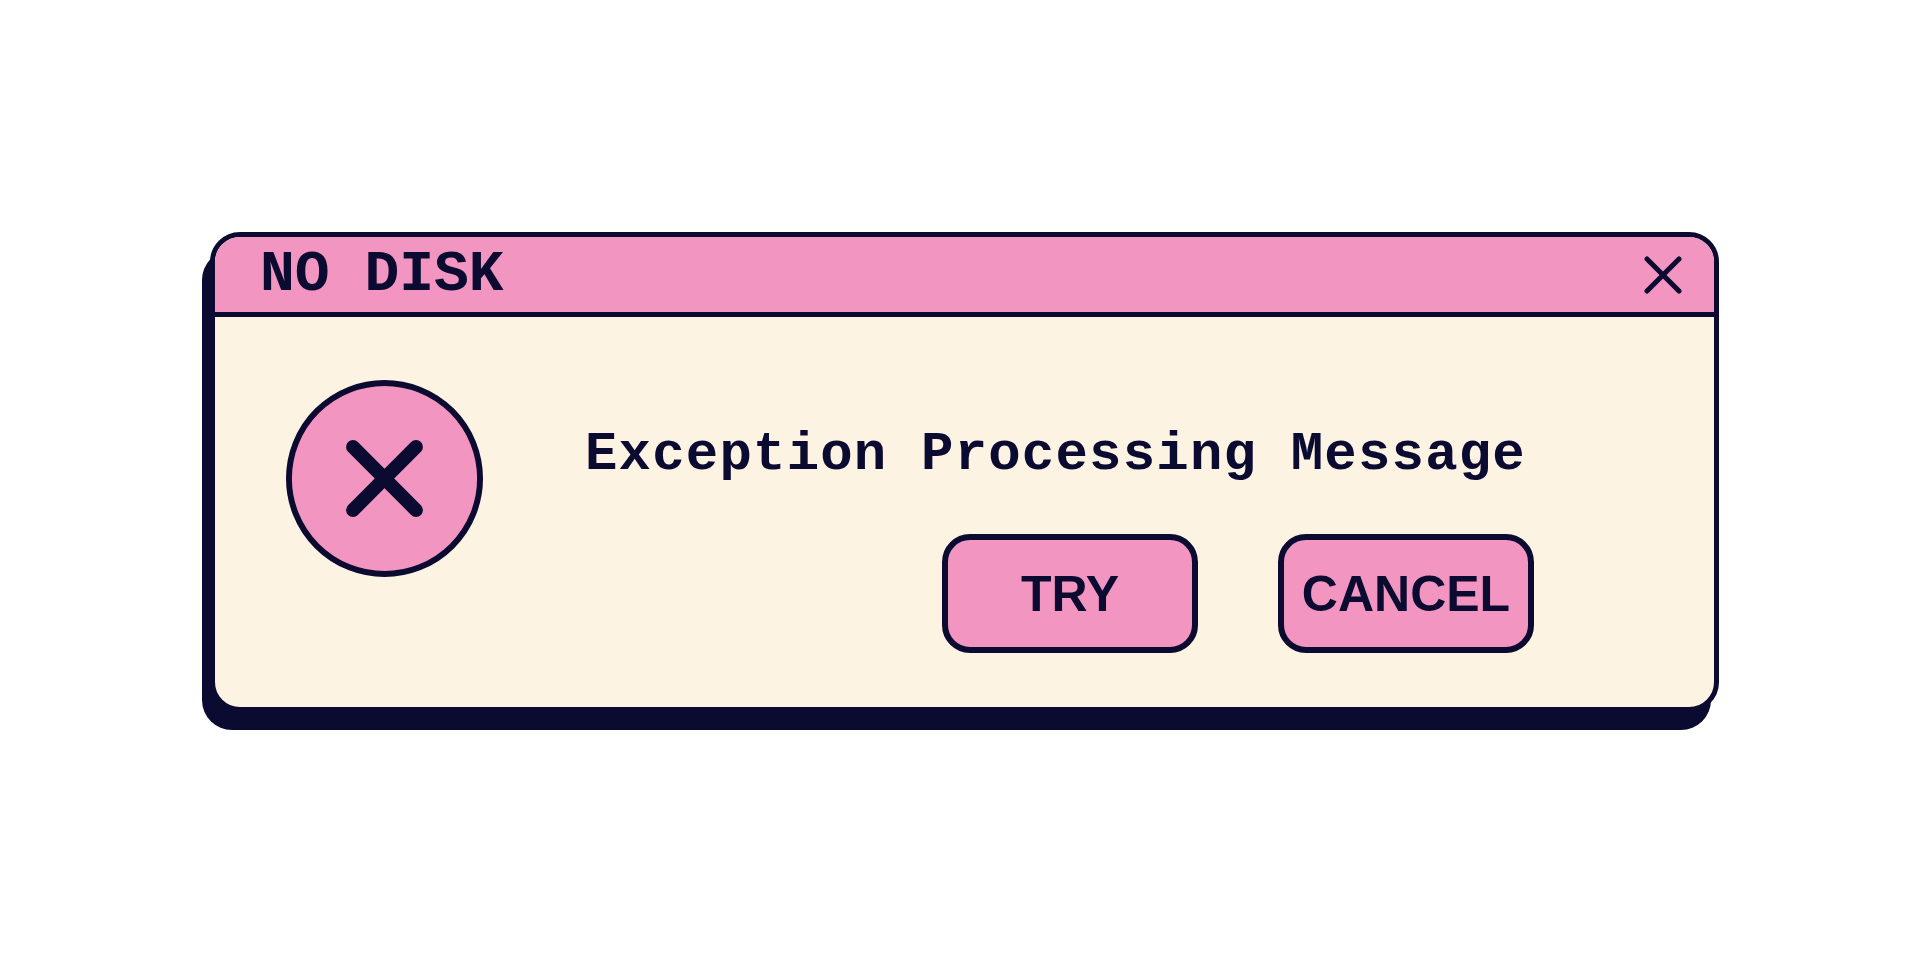 The width and height of the screenshot is (1920, 960). I want to click on error-message: Exception Processing Message, so click(1056, 455).